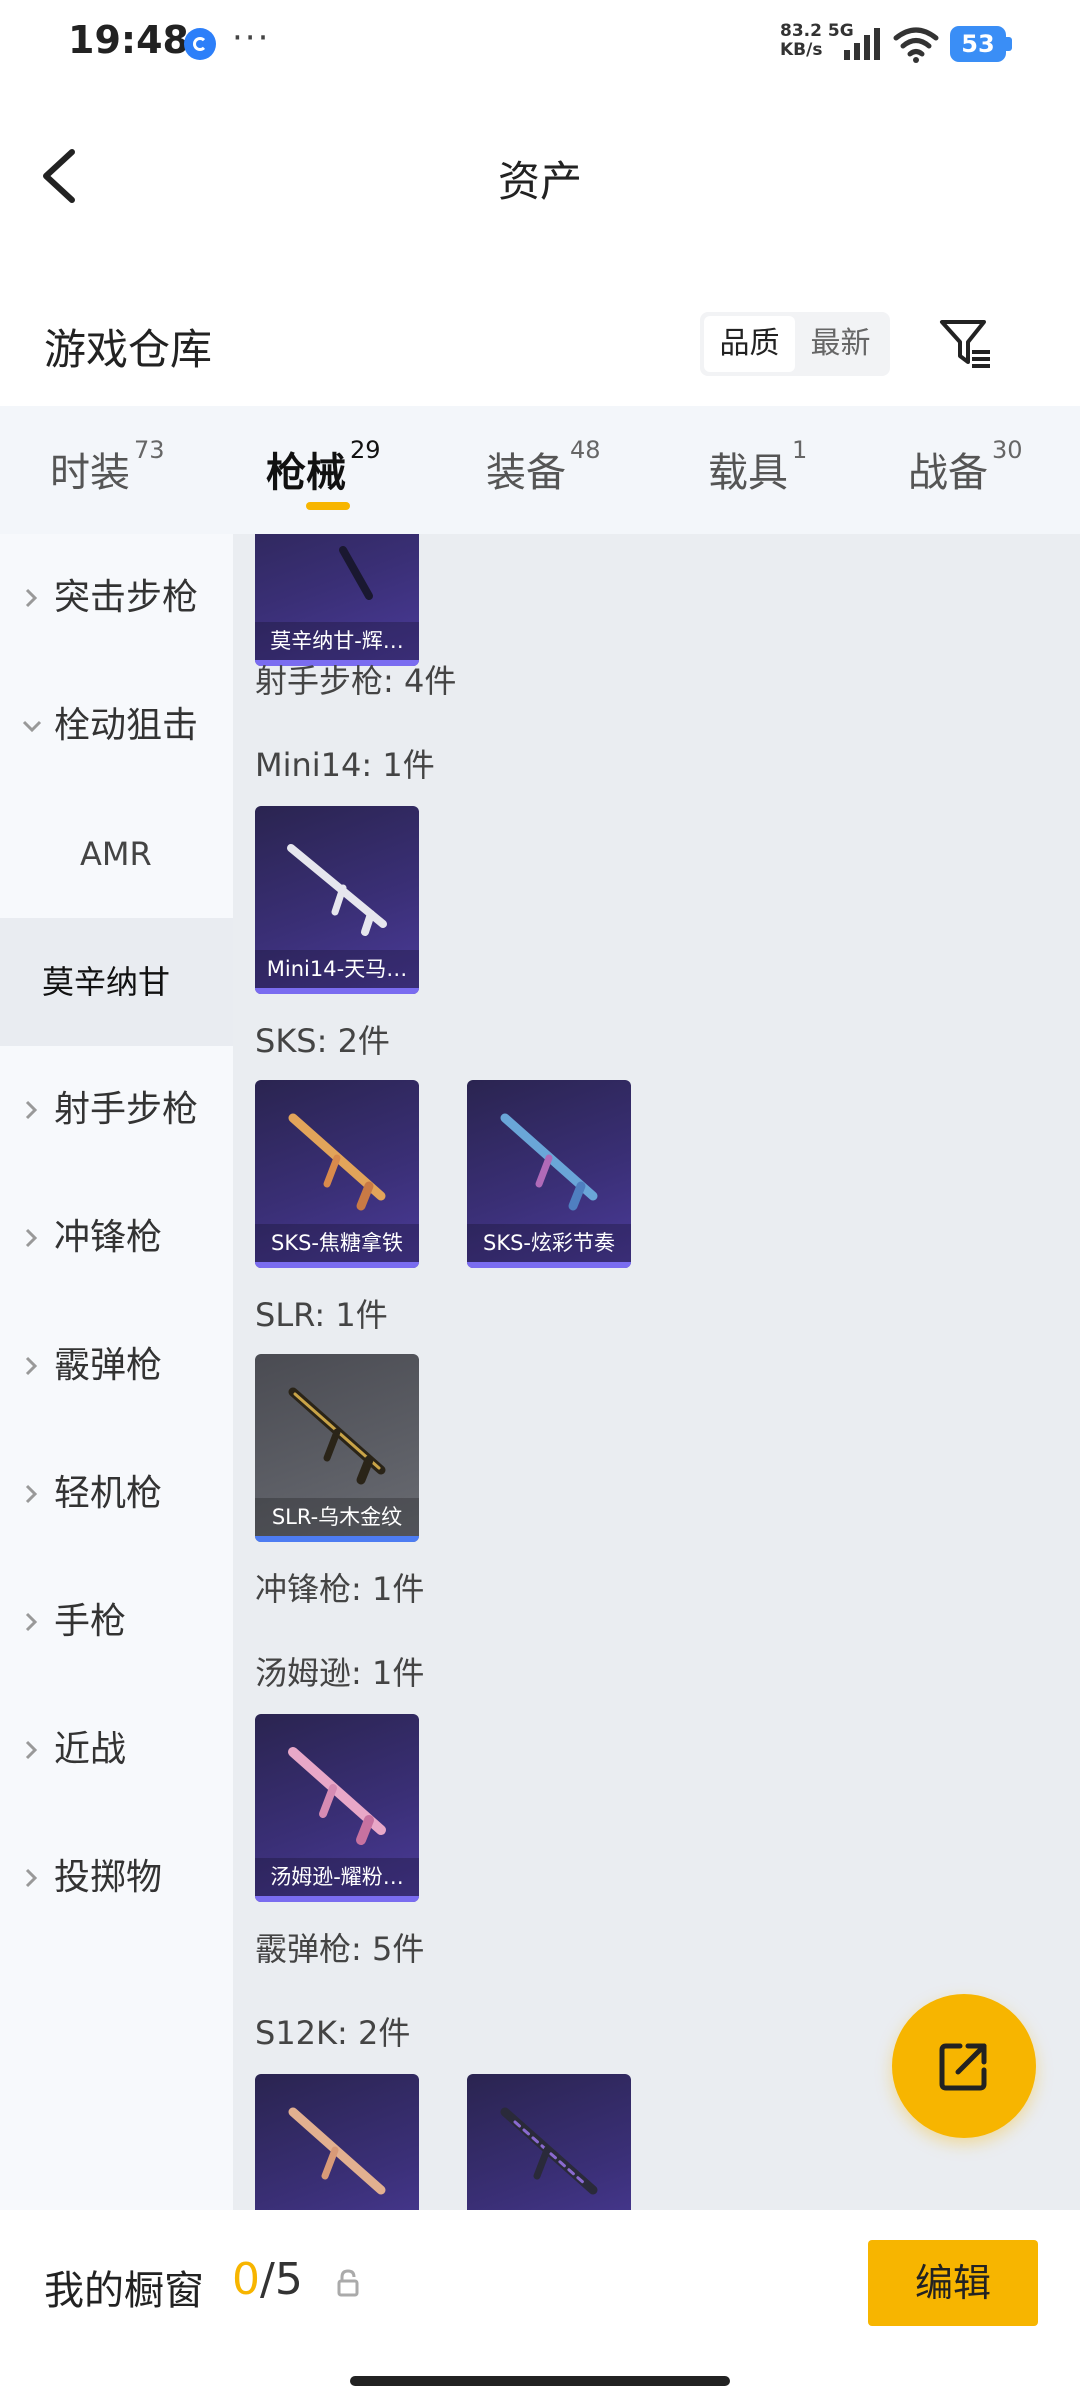 This screenshot has width=1080, height=2400. I want to click on share-external-icon, so click(963, 2067).